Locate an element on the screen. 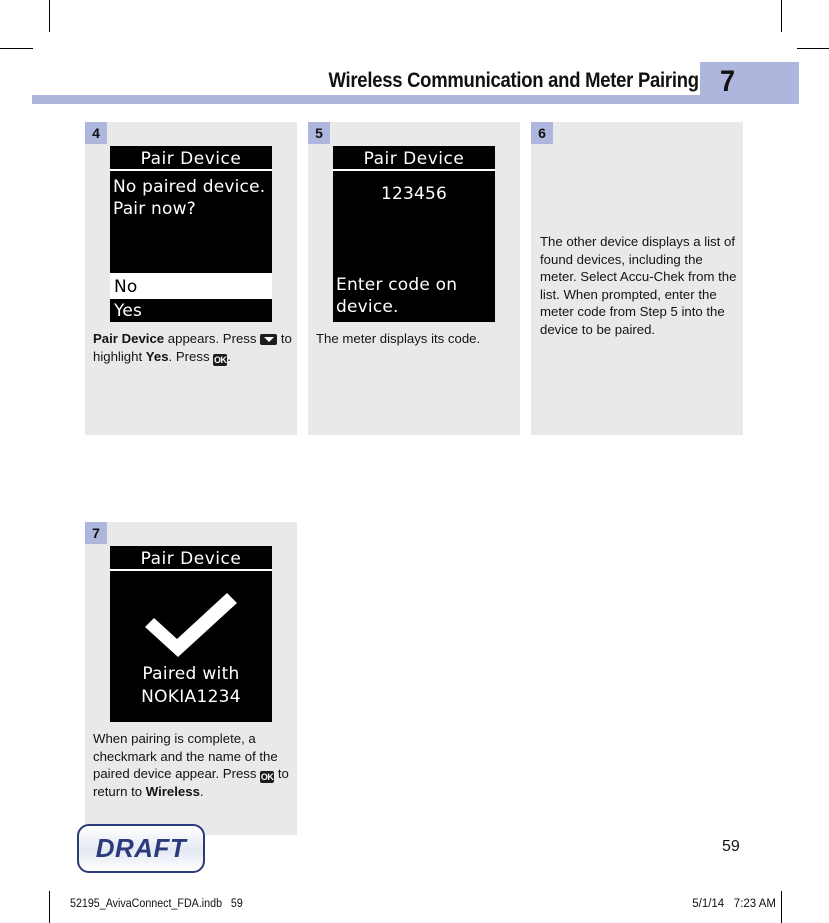  caption-bold-yes: Yes is located at coordinates (157, 356).